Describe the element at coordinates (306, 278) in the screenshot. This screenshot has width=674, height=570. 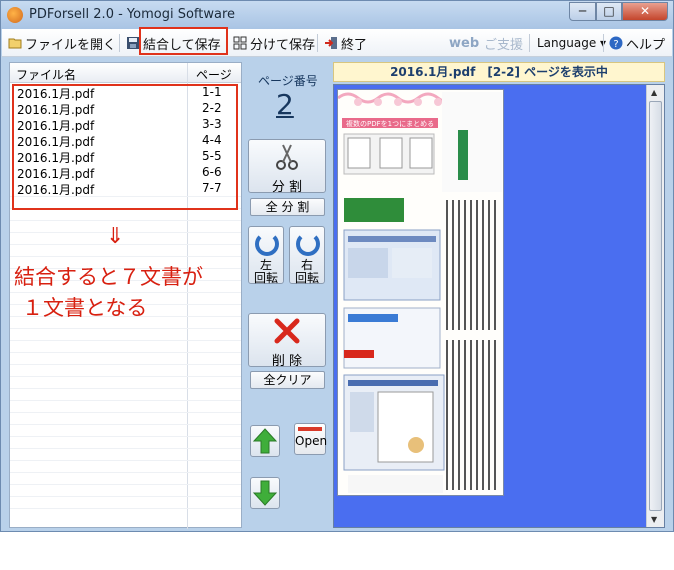
I see `rotate-right-label: 回転` at that location.